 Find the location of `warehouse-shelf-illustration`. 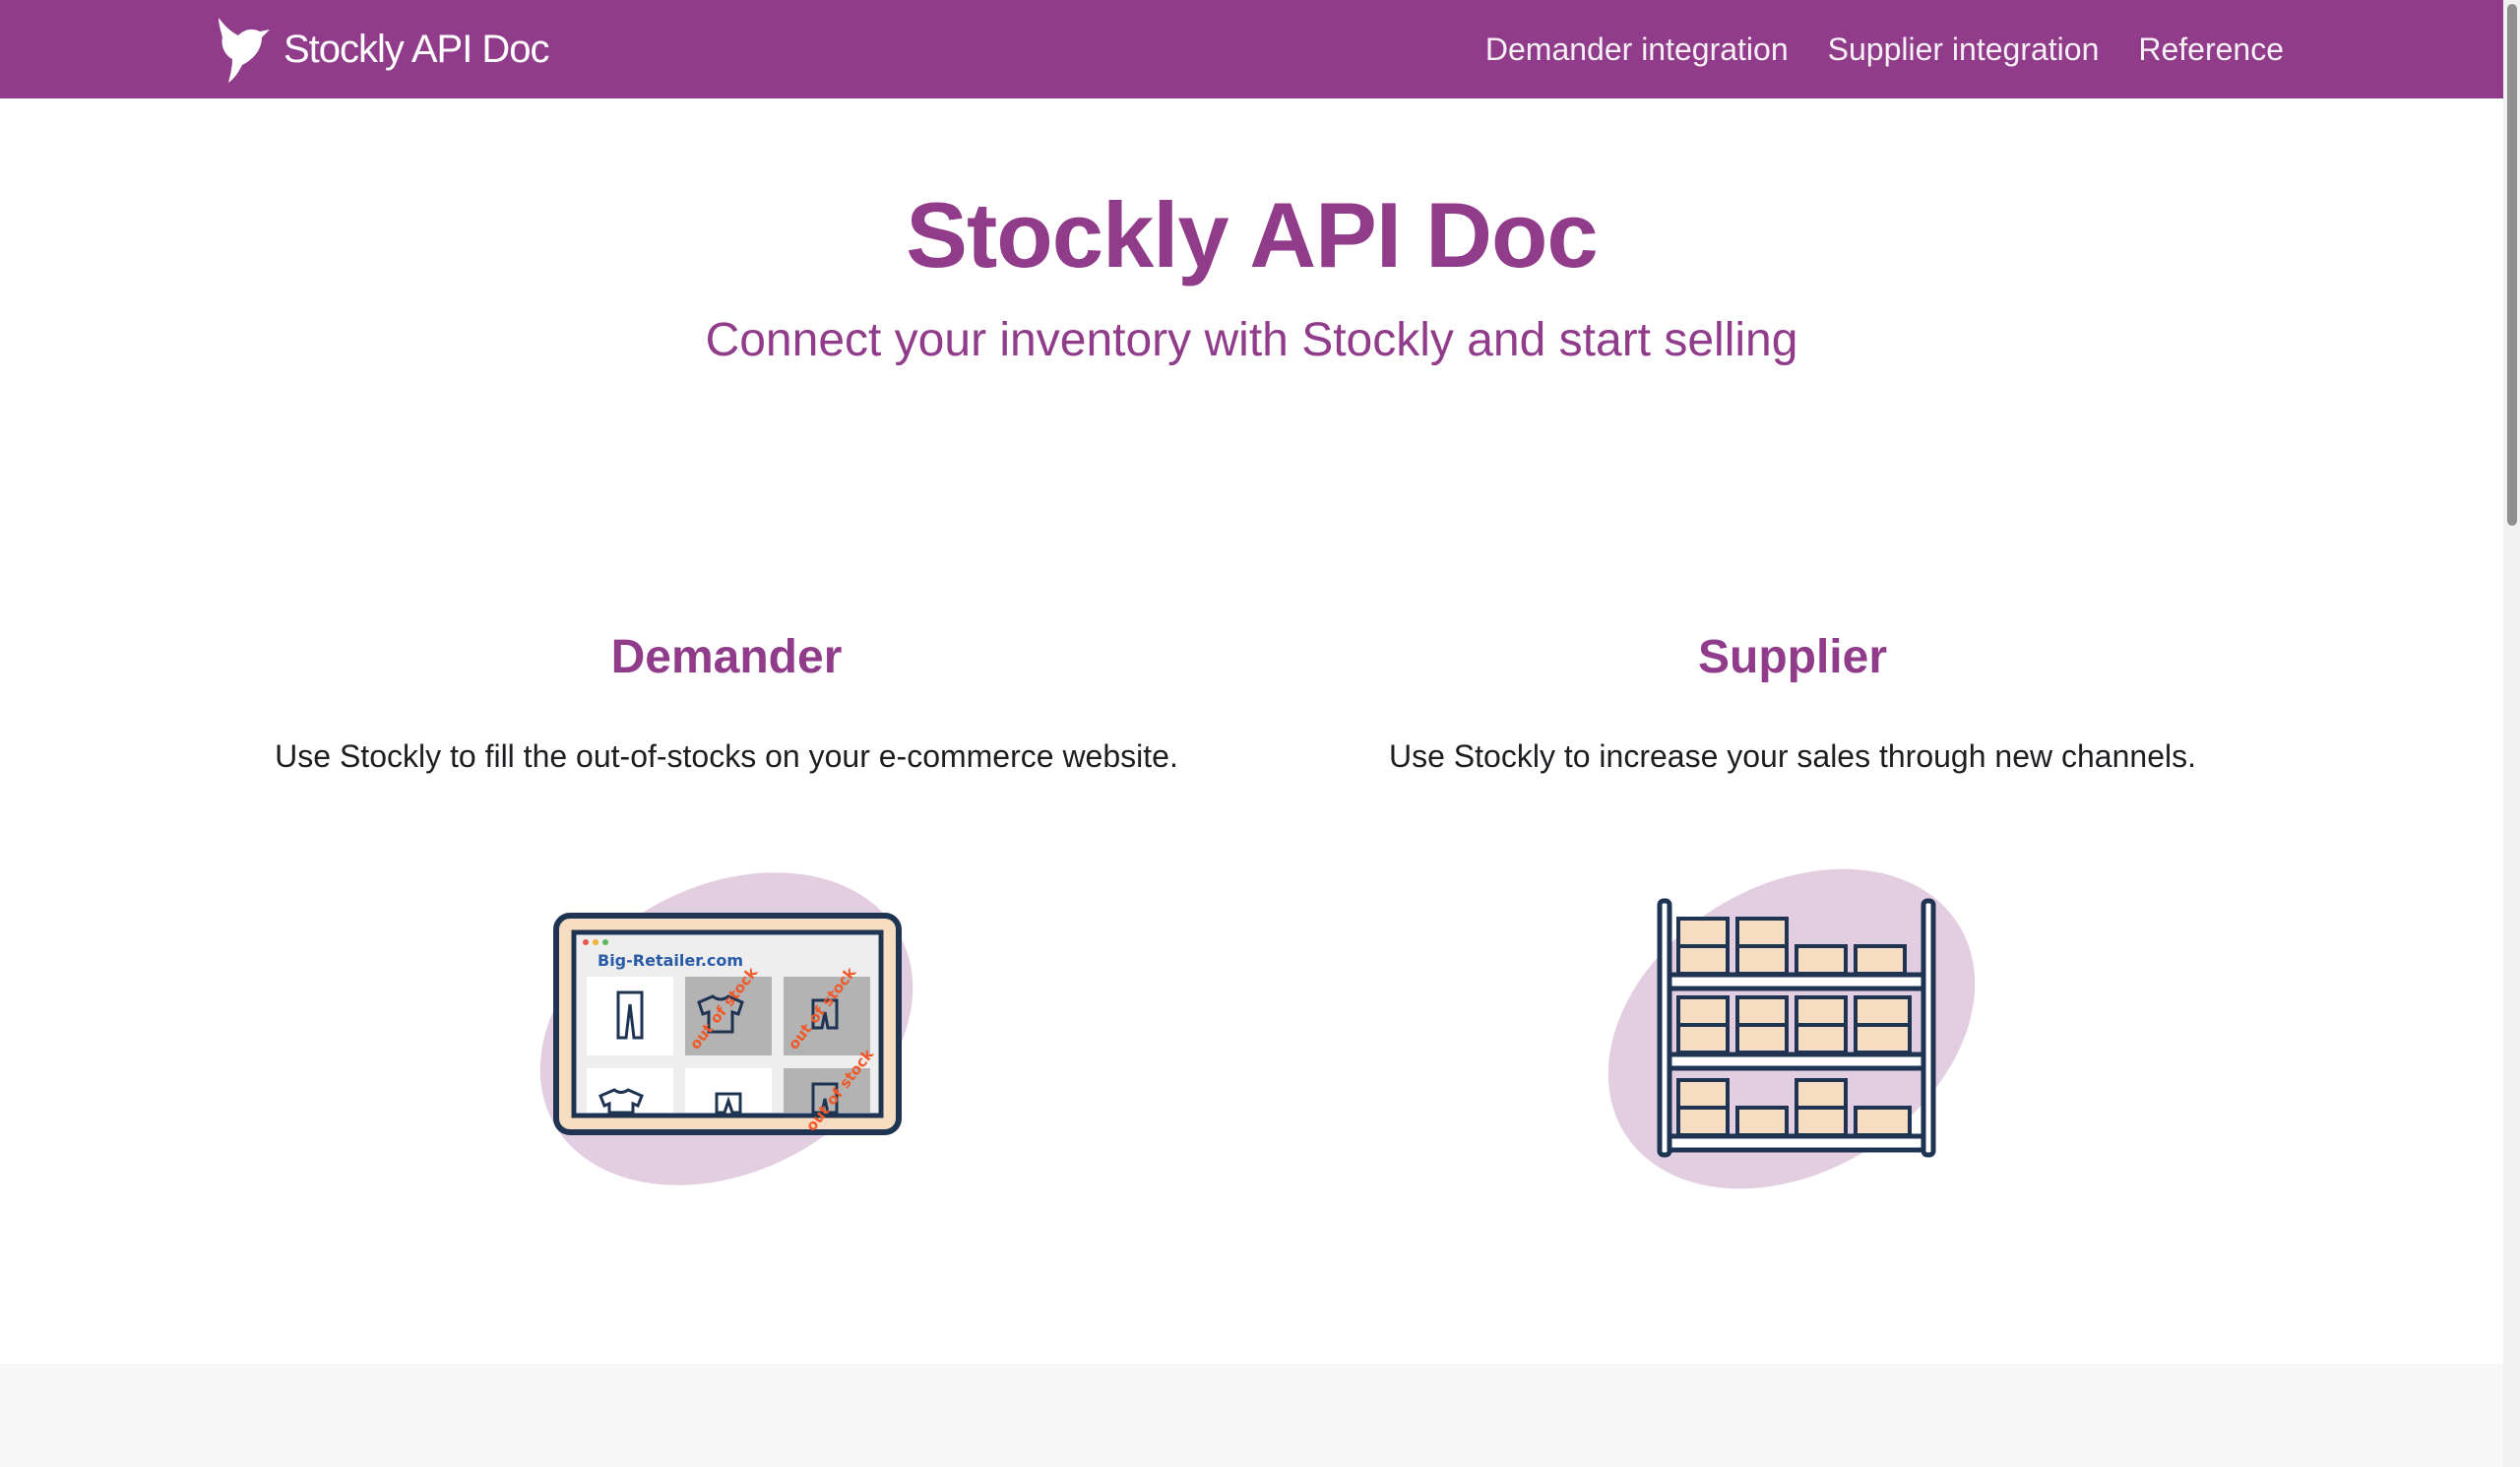

warehouse-shelf-illustration is located at coordinates (1791, 1028).